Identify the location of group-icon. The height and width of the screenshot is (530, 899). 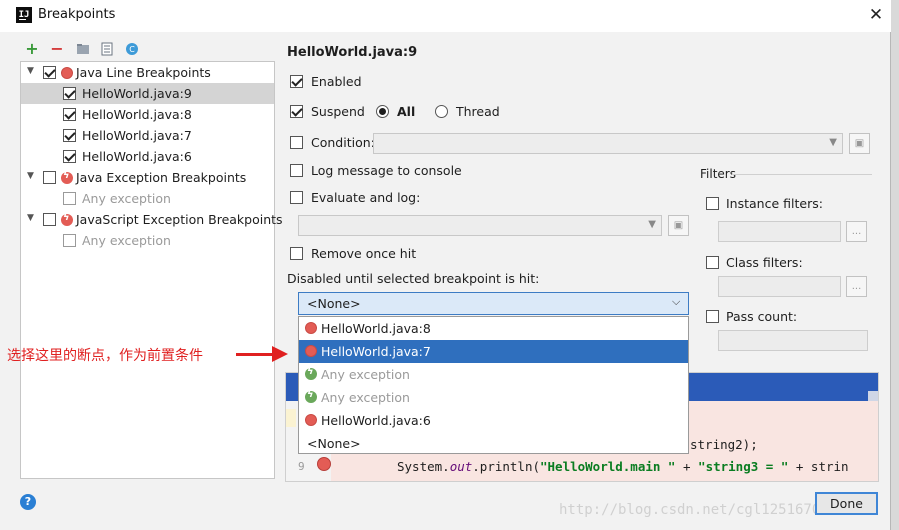
(107, 49).